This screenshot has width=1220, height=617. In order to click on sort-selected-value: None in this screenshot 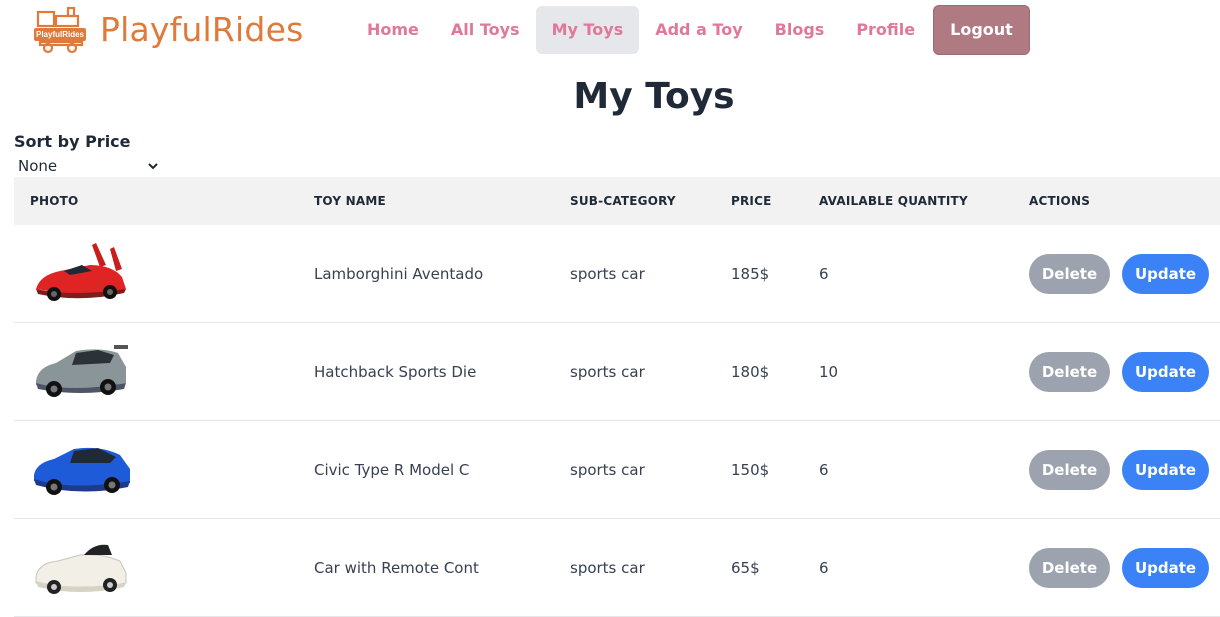, I will do `click(38, 166)`.